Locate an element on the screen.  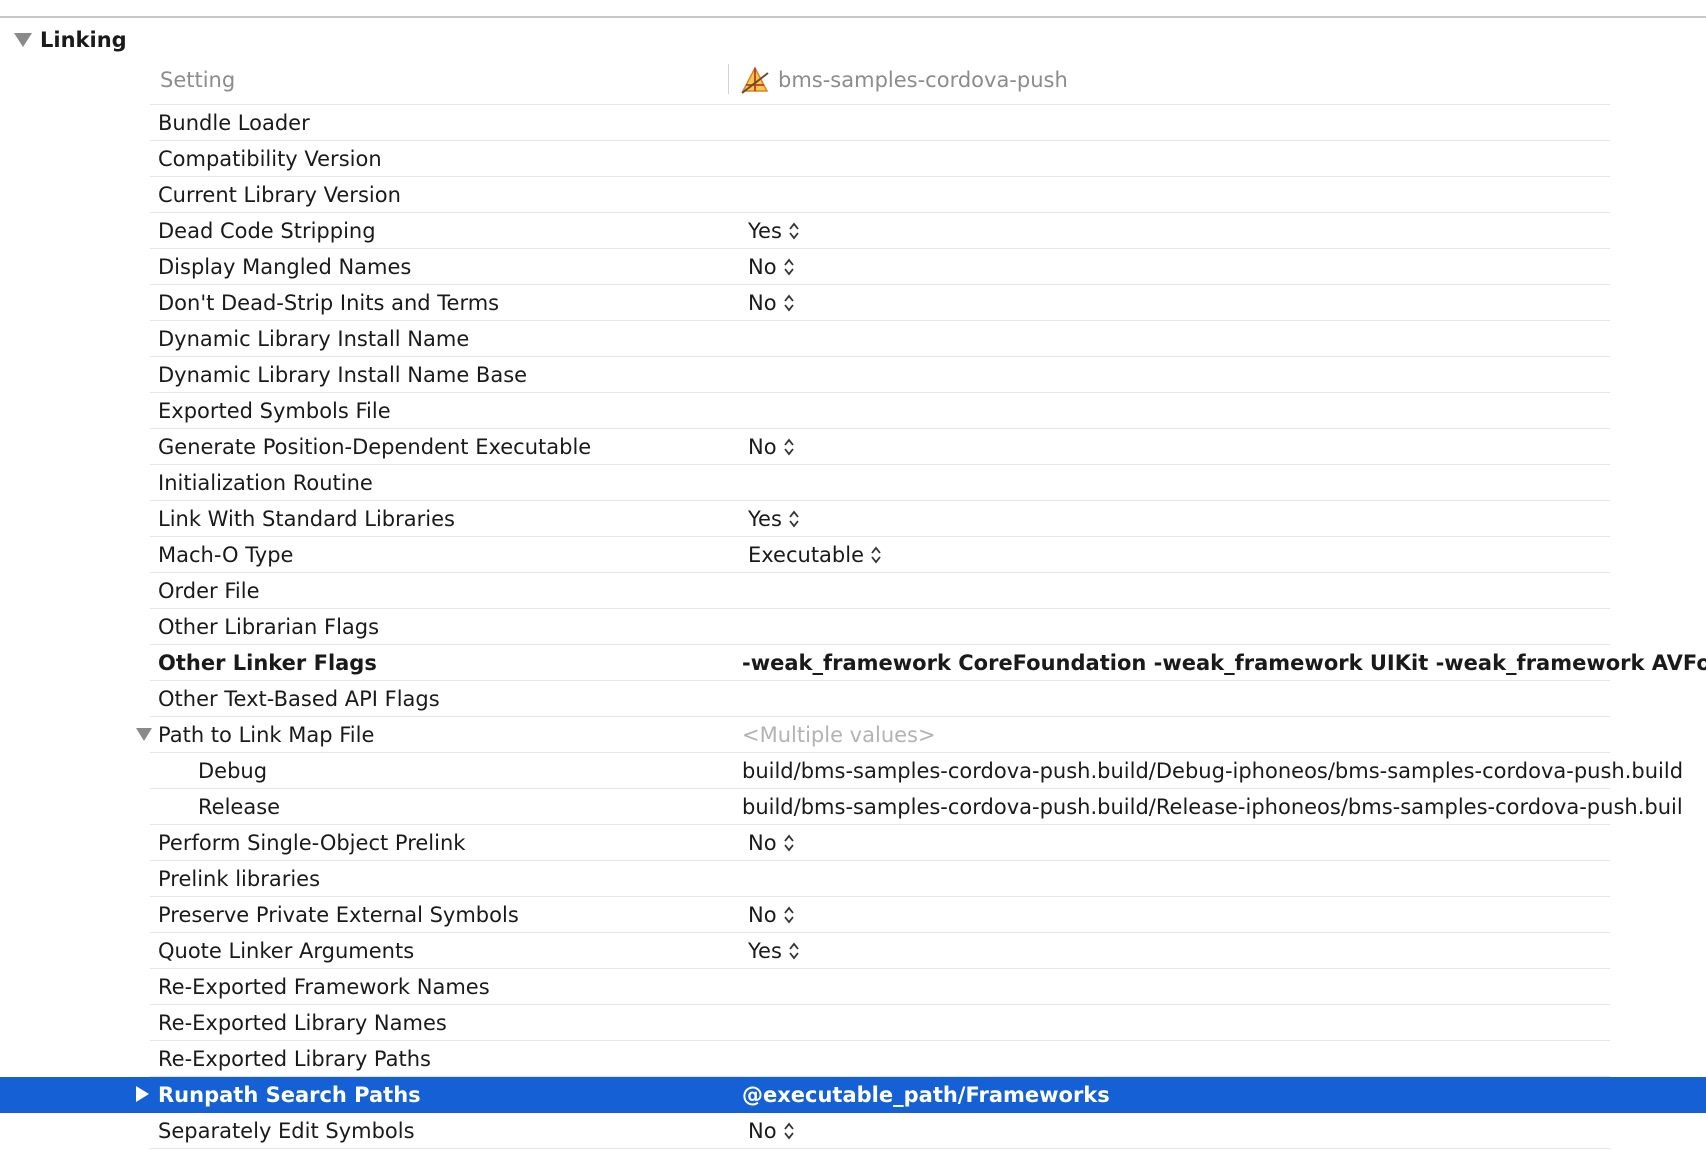
column-divider is located at coordinates (728, 79).